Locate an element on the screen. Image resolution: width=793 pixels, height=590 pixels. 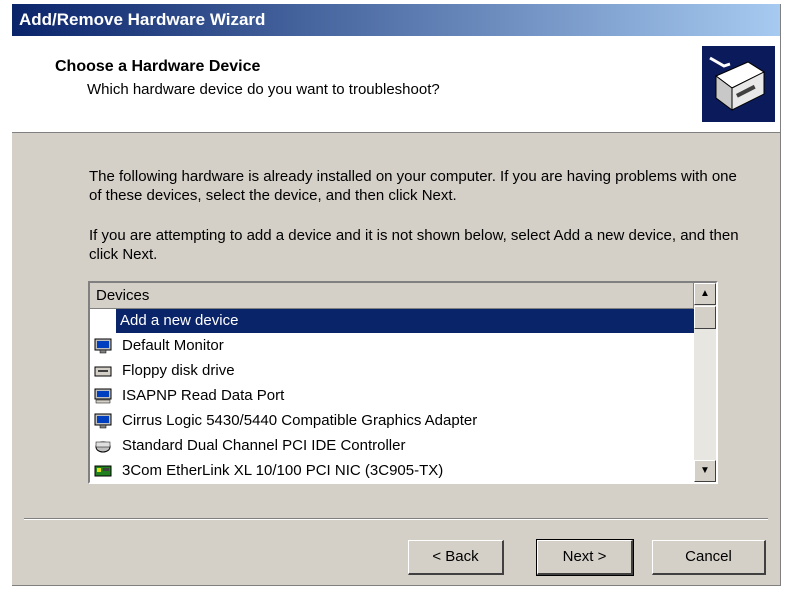
next-button: Next > is located at coordinates (585, 557).